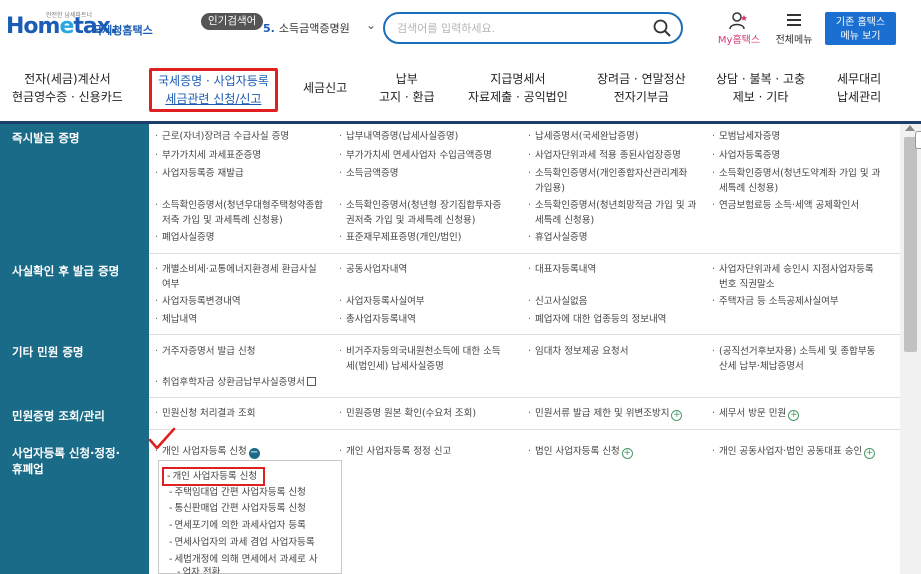 Image resolution: width=921 pixels, height=574 pixels. I want to click on menu-item: 부가가치세 과세표준증명, so click(208, 155).